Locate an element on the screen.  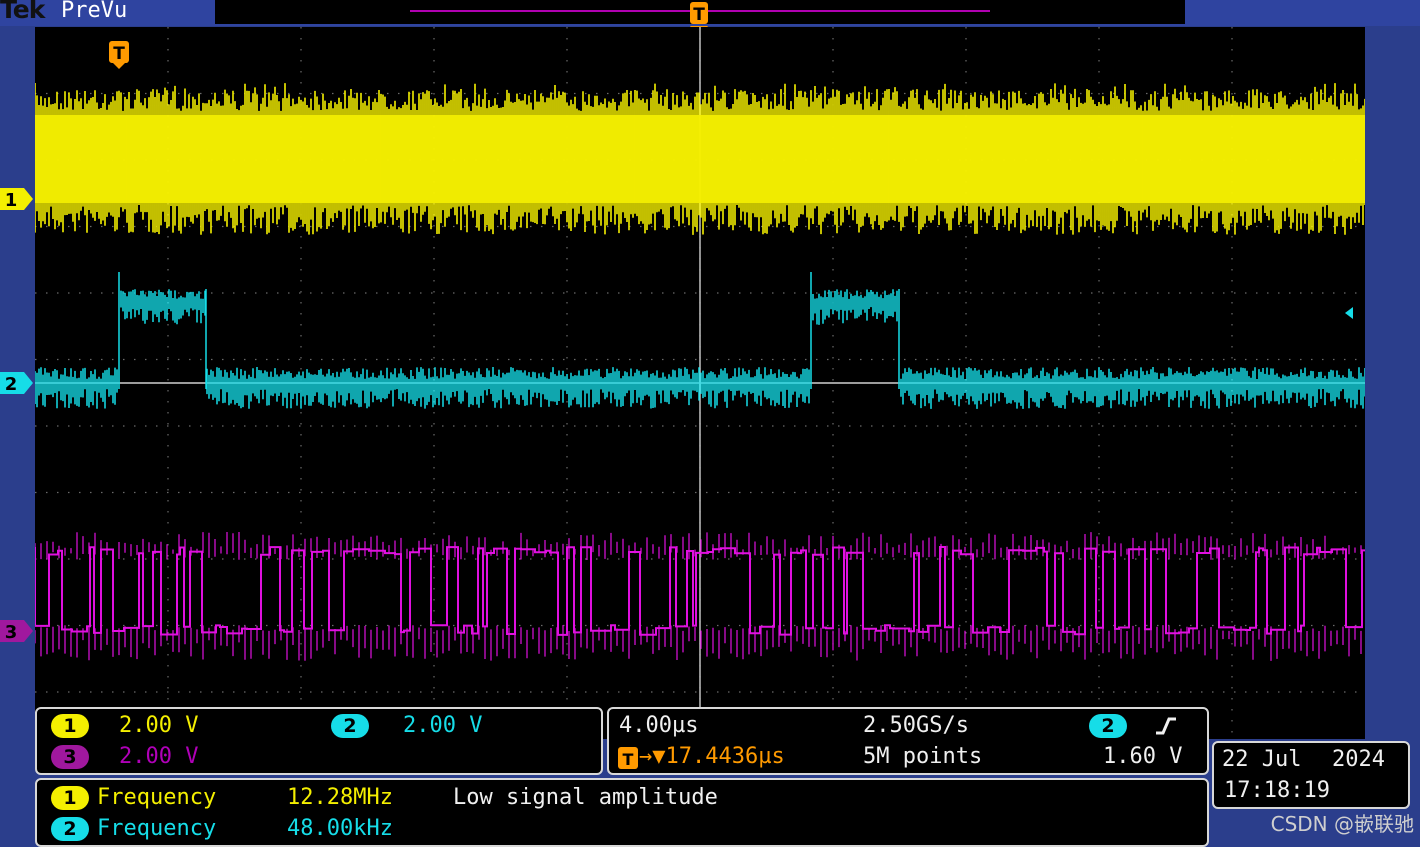
channel-3-badge: 3 is located at coordinates (70, 757).